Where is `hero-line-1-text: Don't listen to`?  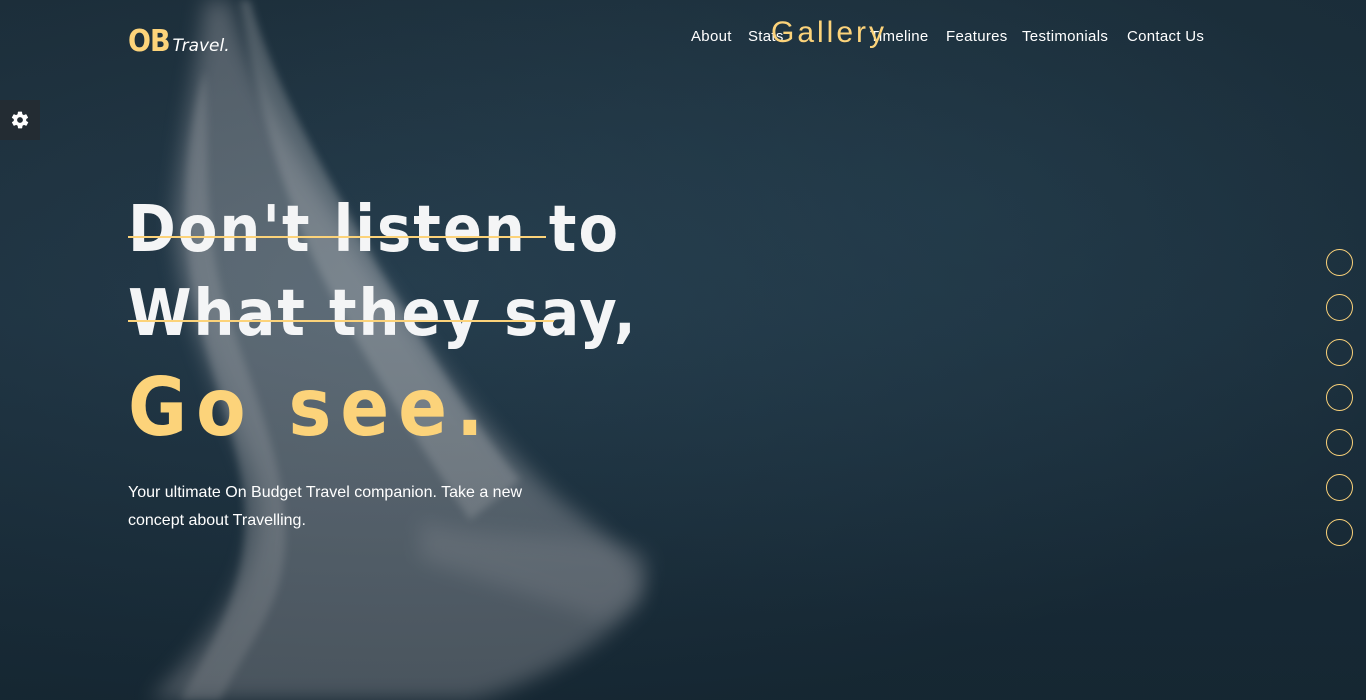
hero-line-1-text: Don't listen to is located at coordinates (374, 230).